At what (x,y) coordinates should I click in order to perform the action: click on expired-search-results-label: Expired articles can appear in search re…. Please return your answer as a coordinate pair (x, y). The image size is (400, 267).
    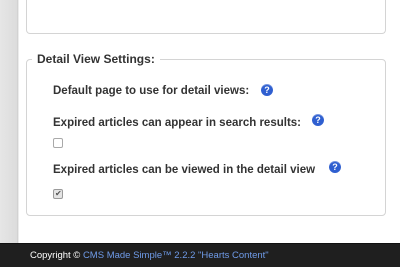
    Looking at the image, I should click on (177, 123).